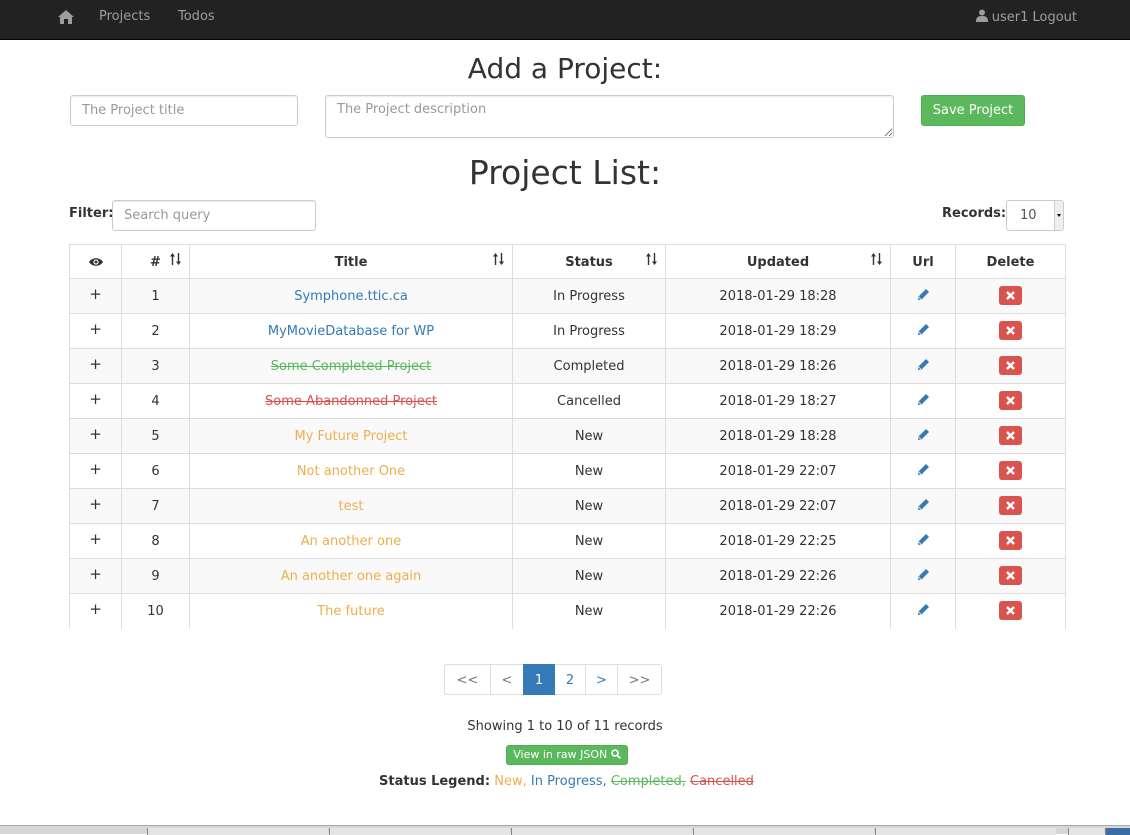 The width and height of the screenshot is (1130, 835). I want to click on nav-projects-link: Projects, so click(124, 16).